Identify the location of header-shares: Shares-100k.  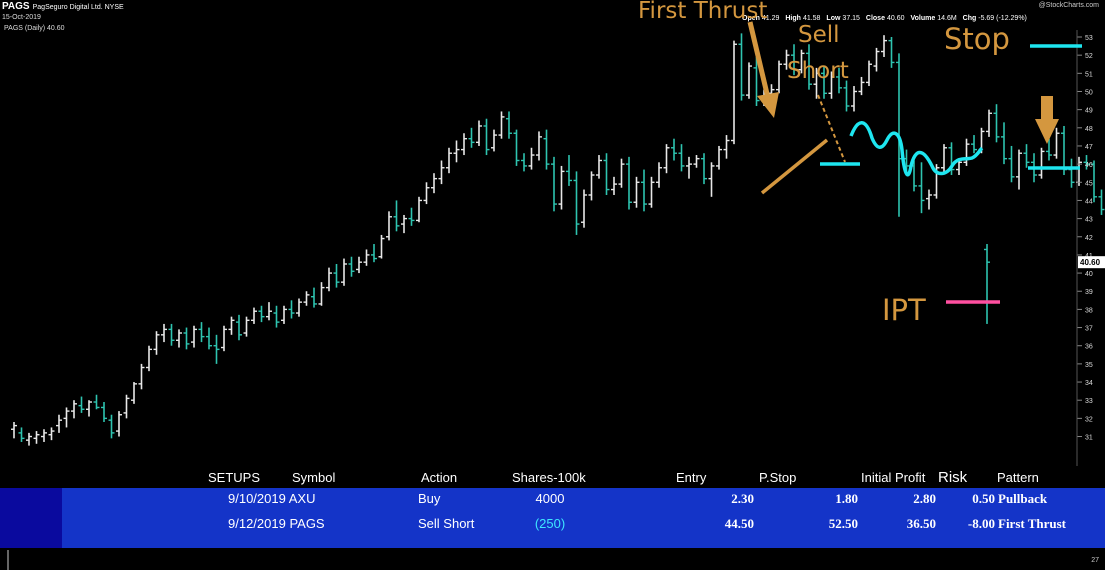
(549, 477).